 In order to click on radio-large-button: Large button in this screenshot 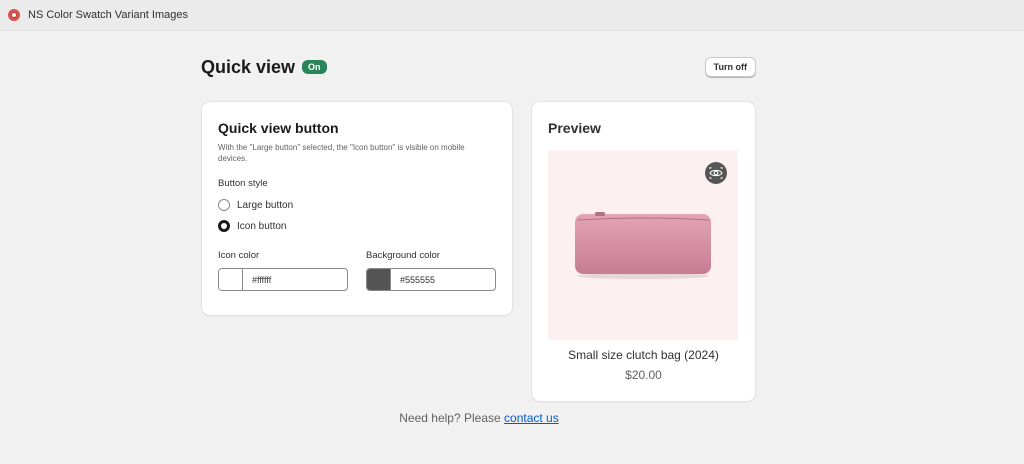, I will do `click(357, 205)`.